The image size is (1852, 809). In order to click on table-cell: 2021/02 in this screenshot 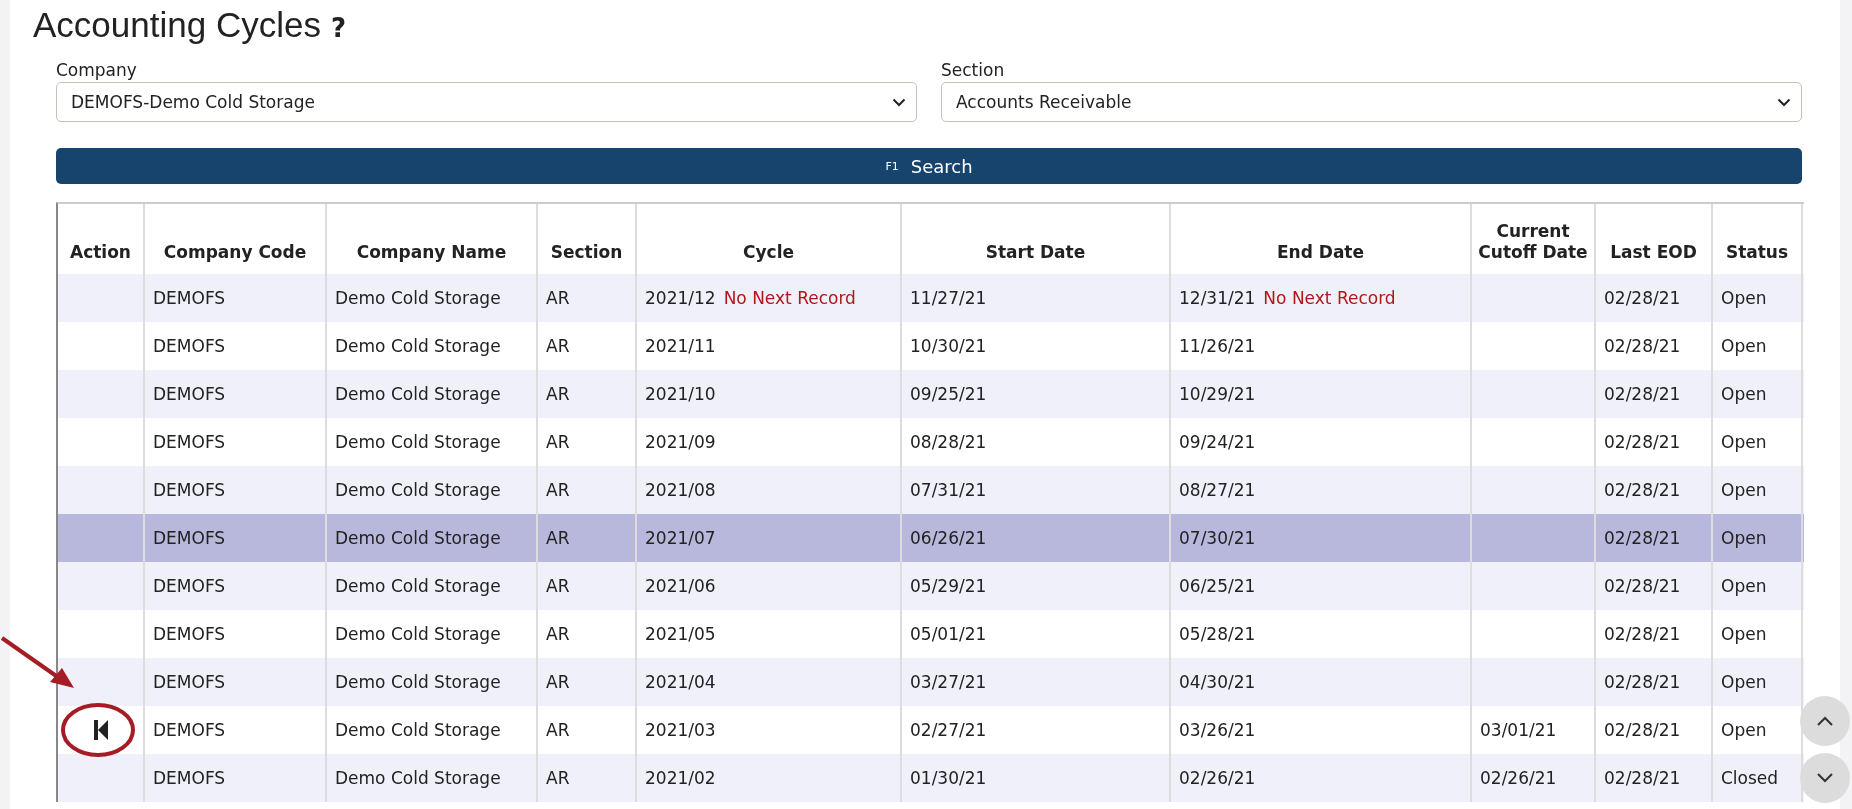, I will do `click(680, 778)`.